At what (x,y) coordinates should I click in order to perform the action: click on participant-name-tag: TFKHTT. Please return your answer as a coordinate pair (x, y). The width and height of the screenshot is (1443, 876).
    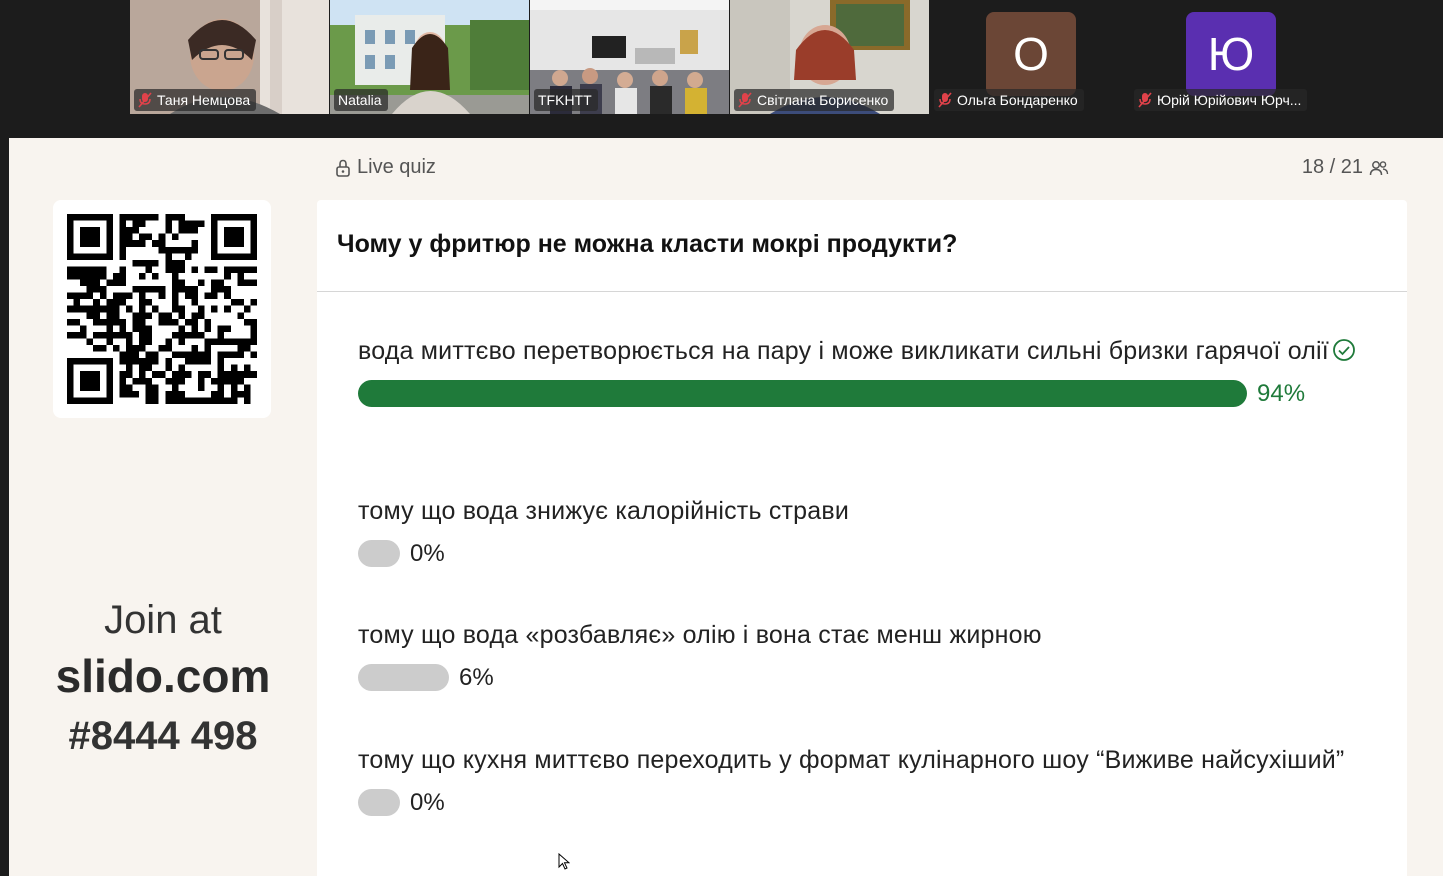
    Looking at the image, I should click on (566, 100).